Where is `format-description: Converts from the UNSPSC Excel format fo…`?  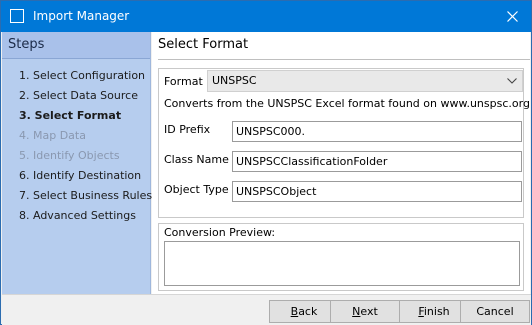
format-description: Converts from the UNSPSC Excel format fo… is located at coordinates (347, 103).